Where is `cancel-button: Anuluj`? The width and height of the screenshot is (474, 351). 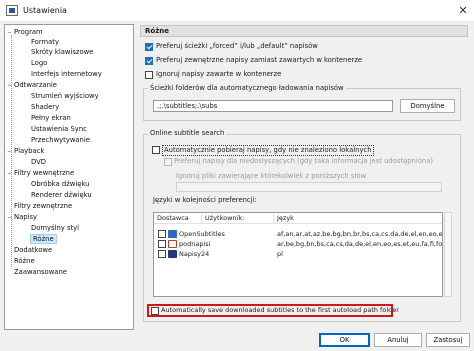 cancel-button: Anuluj is located at coordinates (398, 340).